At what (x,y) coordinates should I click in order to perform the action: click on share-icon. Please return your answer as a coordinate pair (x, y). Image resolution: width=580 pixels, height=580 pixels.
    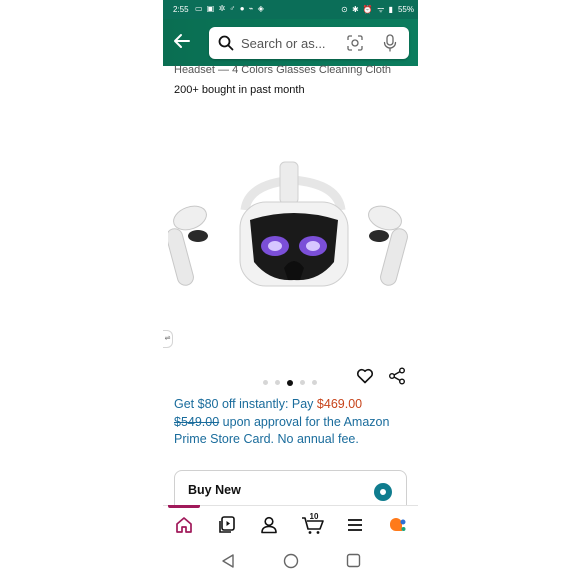
    Looking at the image, I should click on (397, 376).